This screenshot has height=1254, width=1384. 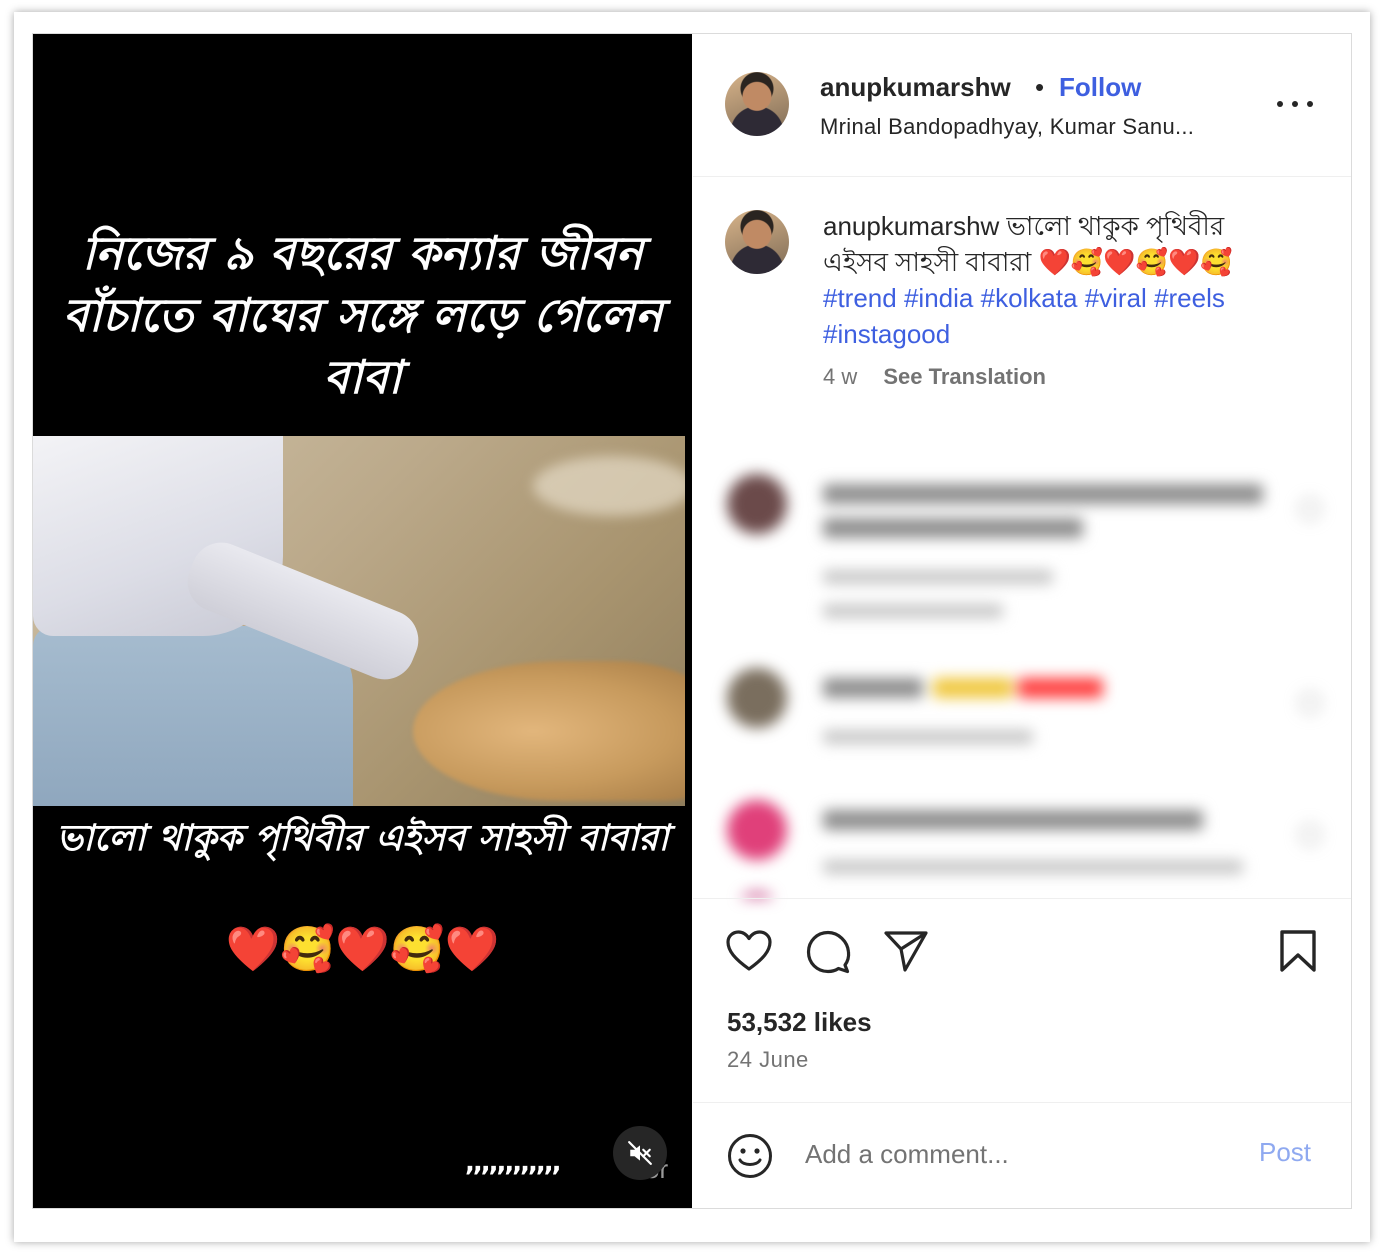 What do you see at coordinates (1116, 298) in the screenshot?
I see `hashtag-link: #viral` at bounding box center [1116, 298].